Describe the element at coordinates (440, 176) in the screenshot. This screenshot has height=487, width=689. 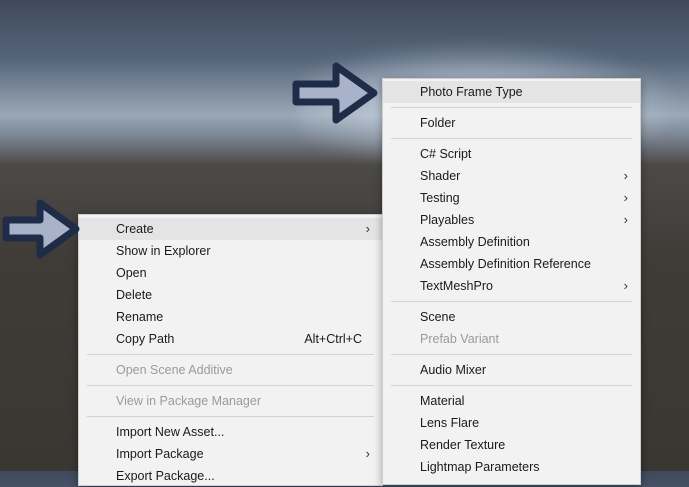
I see `menu-item-label: Shader` at that location.